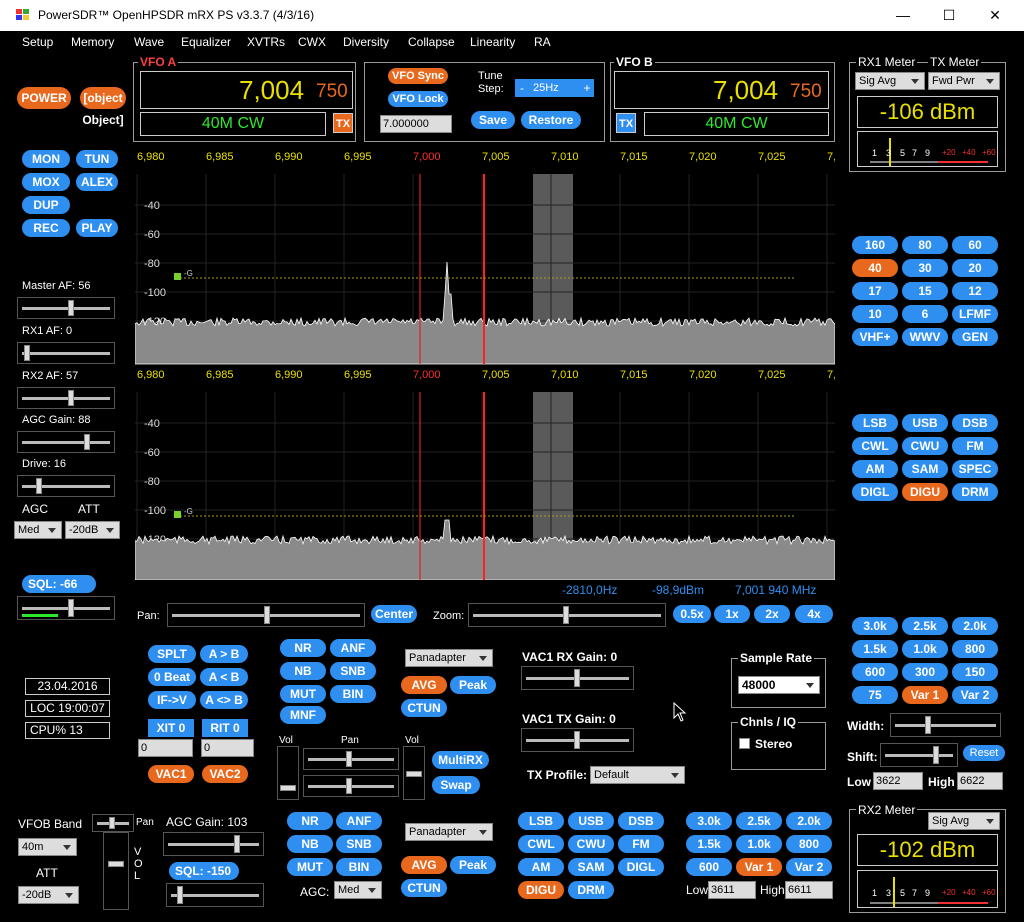  What do you see at coordinates (66, 608) in the screenshot?
I see `squelch-slider` at bounding box center [66, 608].